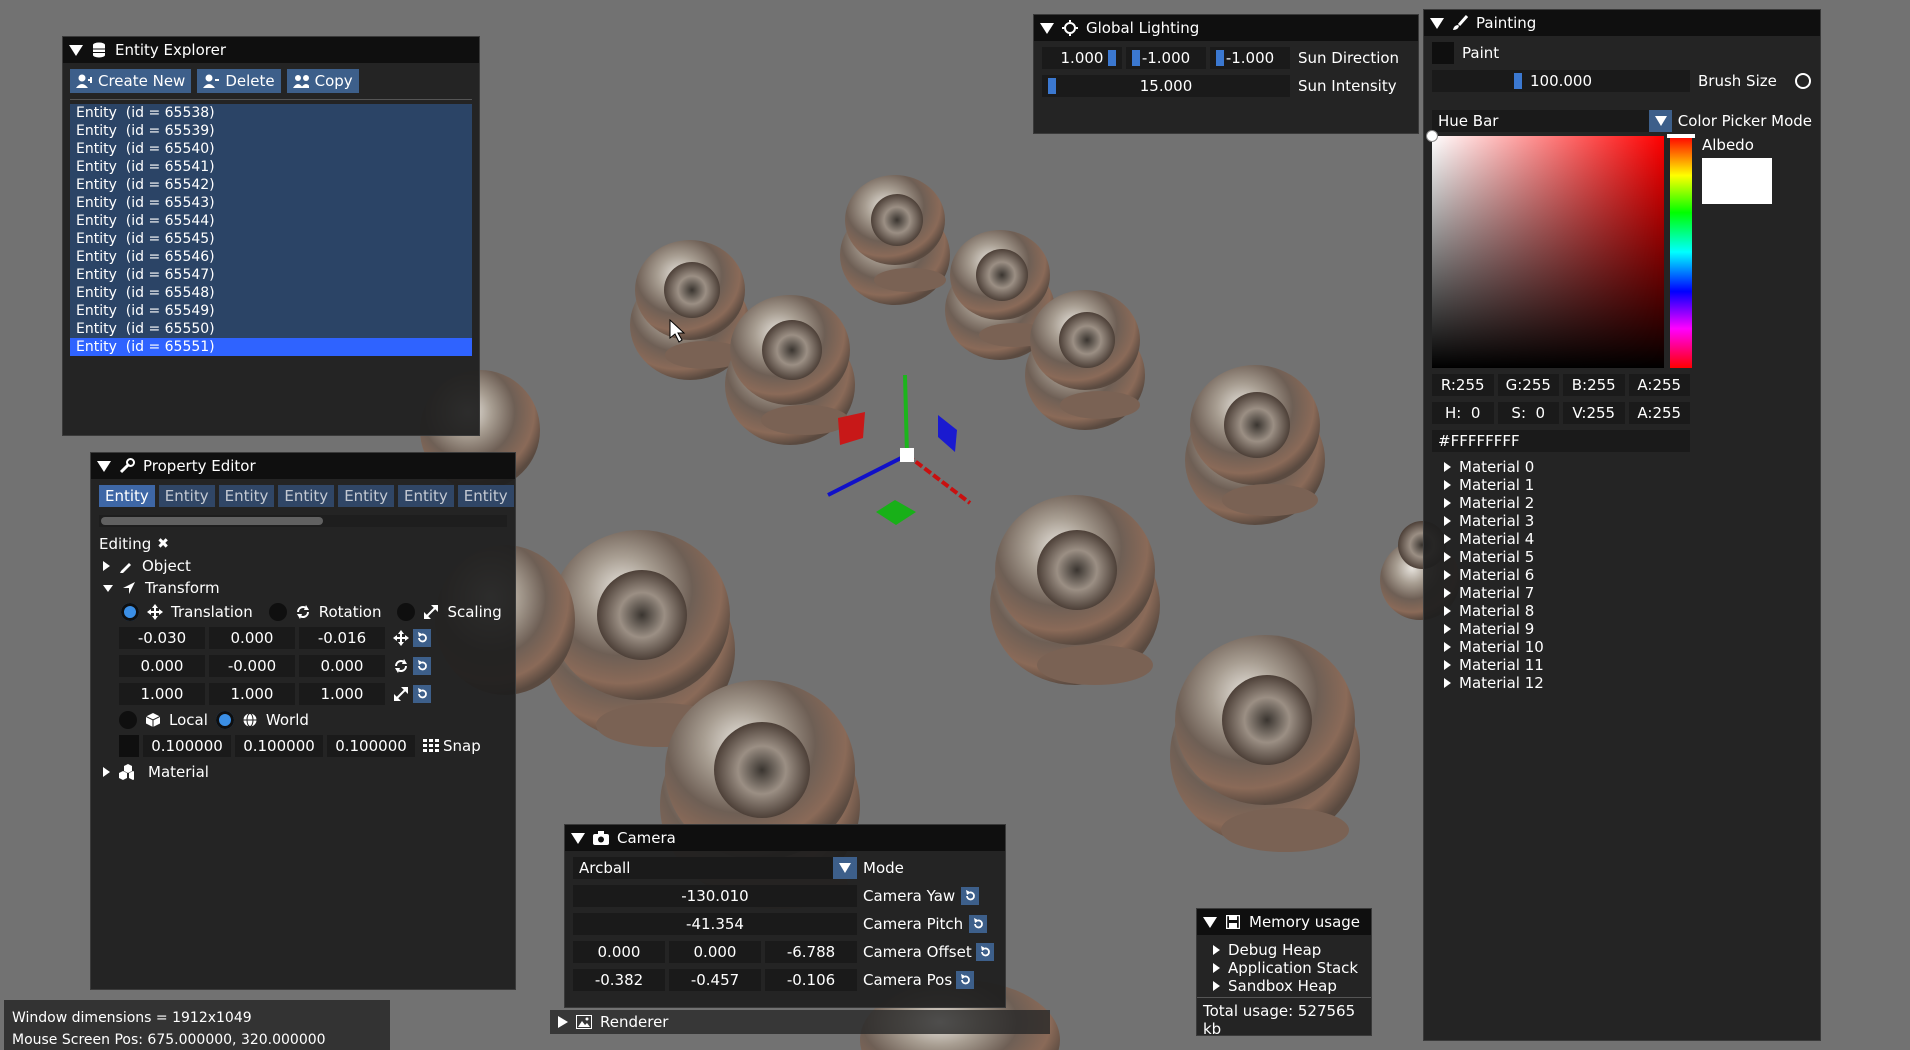 The width and height of the screenshot is (1910, 1050). I want to click on entity-list-item: Entity (id = 65545), so click(271, 239).